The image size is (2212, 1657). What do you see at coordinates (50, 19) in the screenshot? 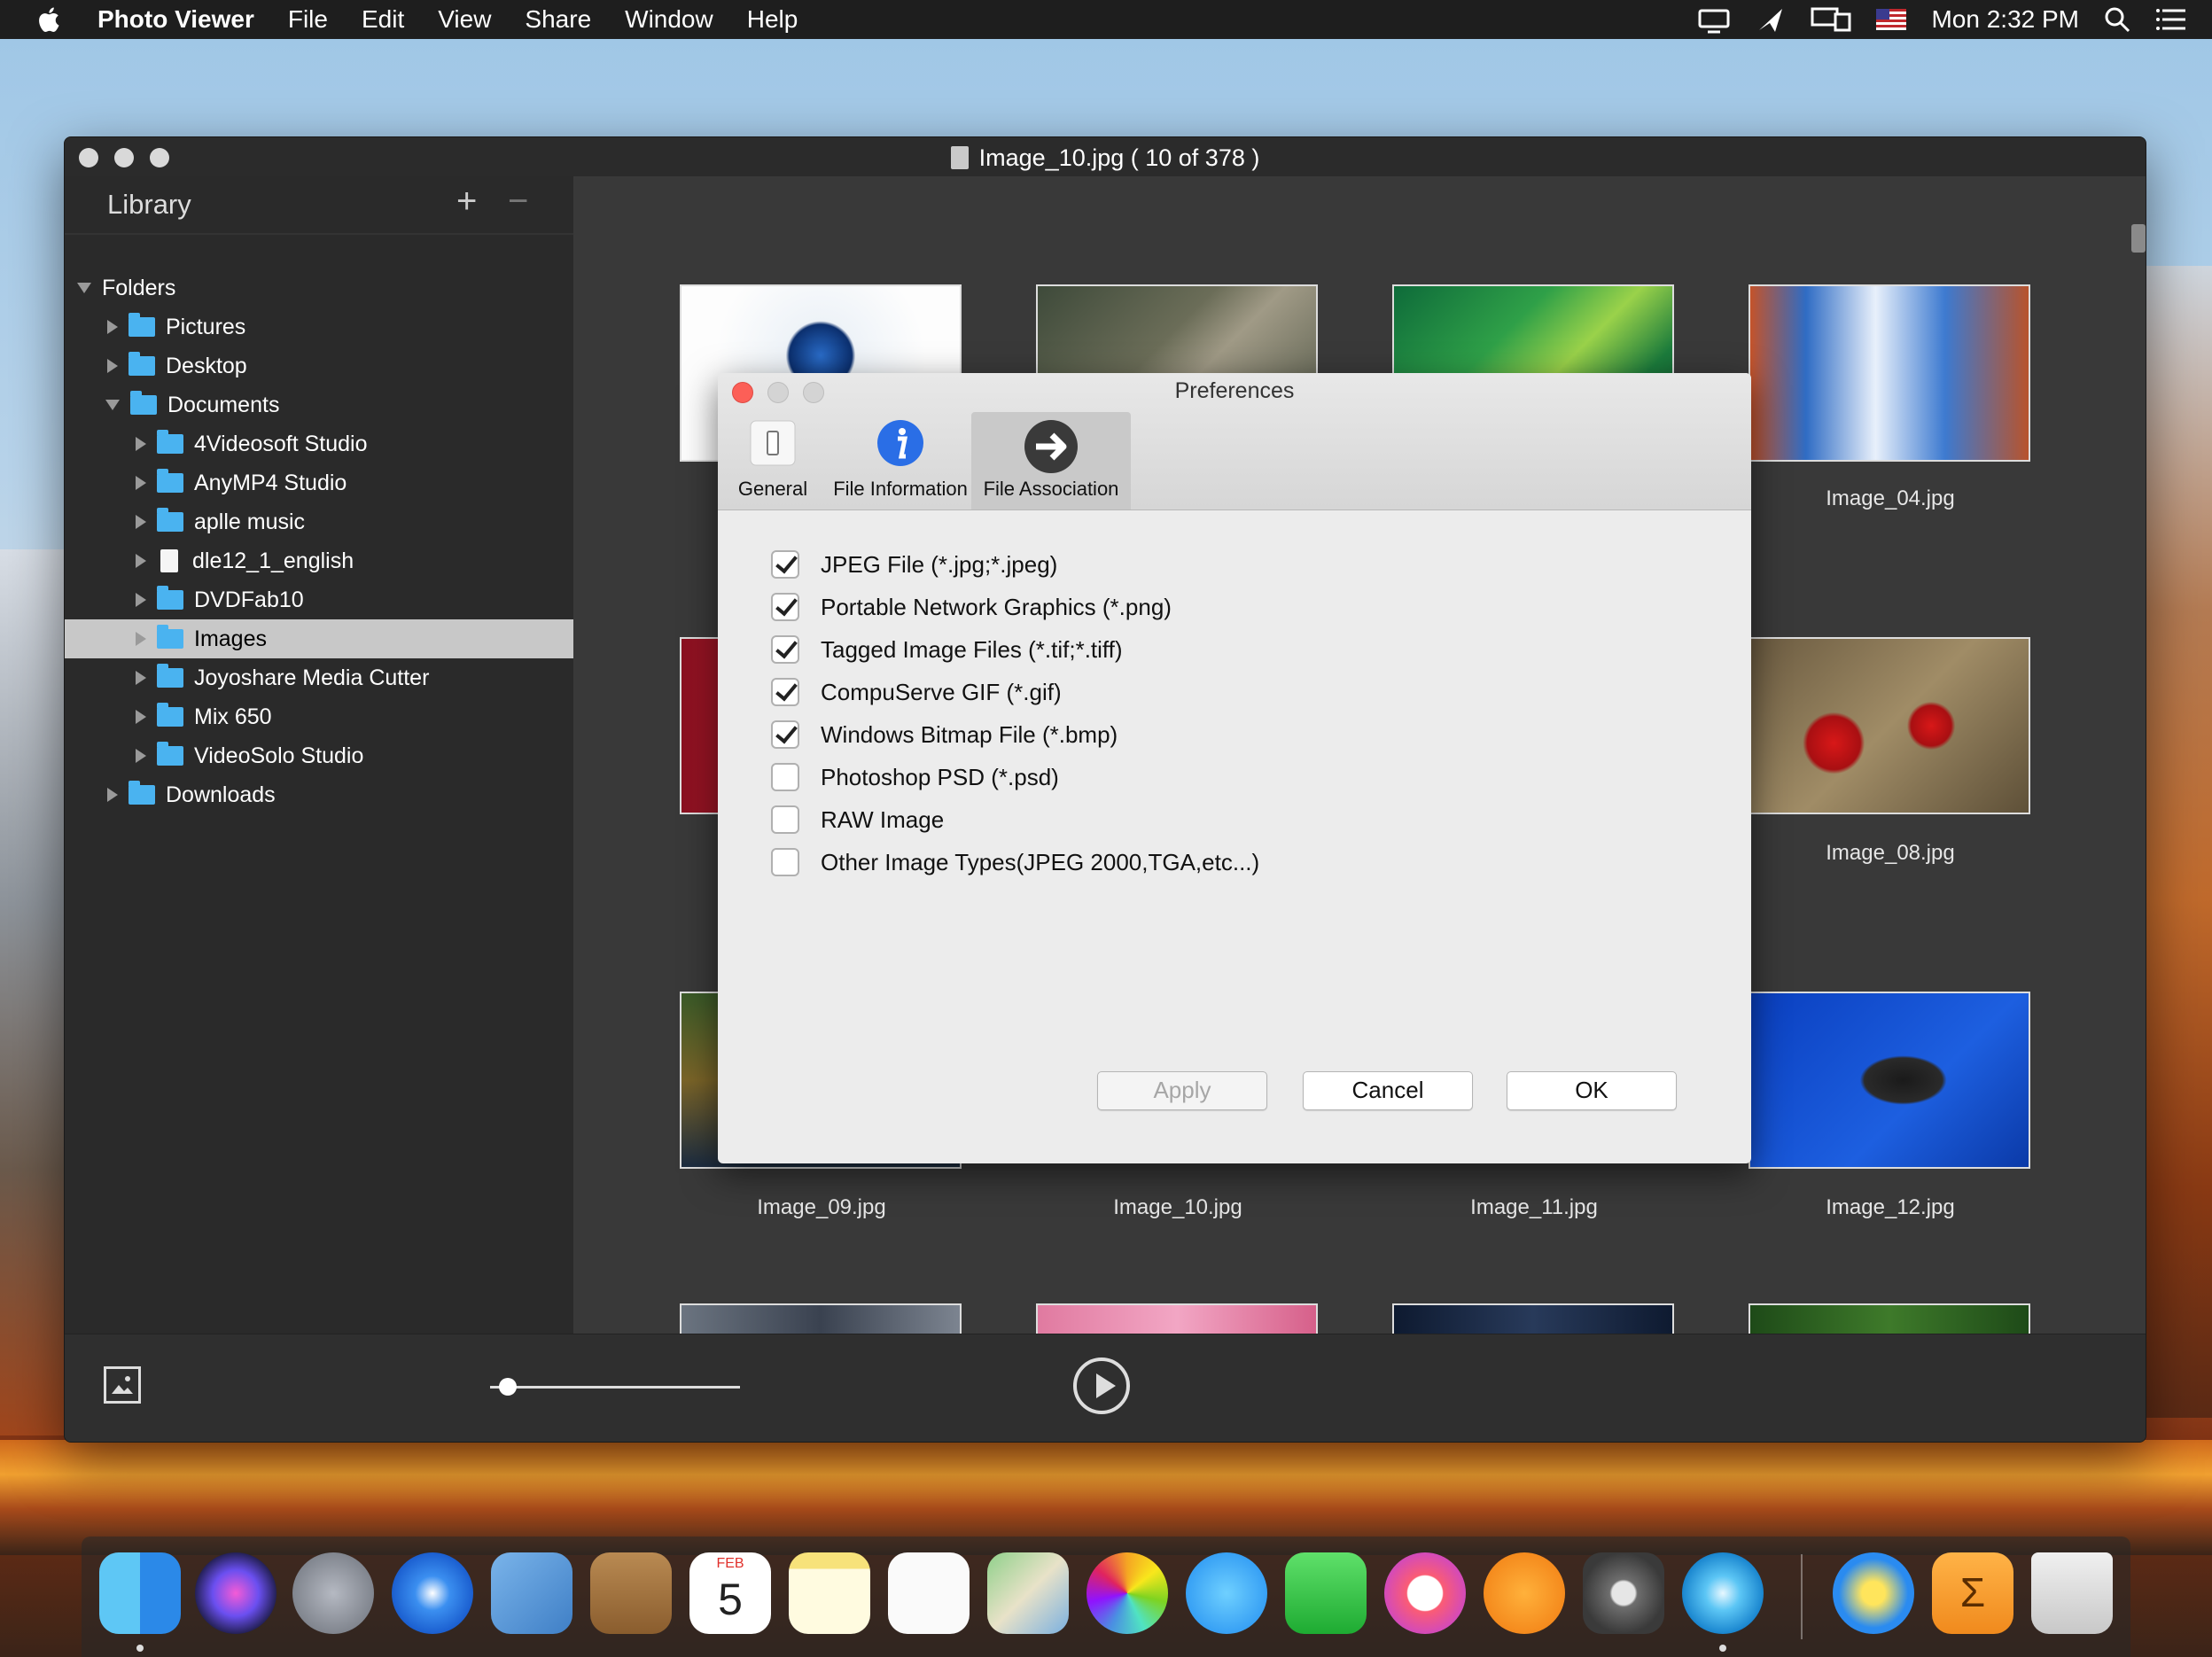
I see `apple-icon` at bounding box center [50, 19].